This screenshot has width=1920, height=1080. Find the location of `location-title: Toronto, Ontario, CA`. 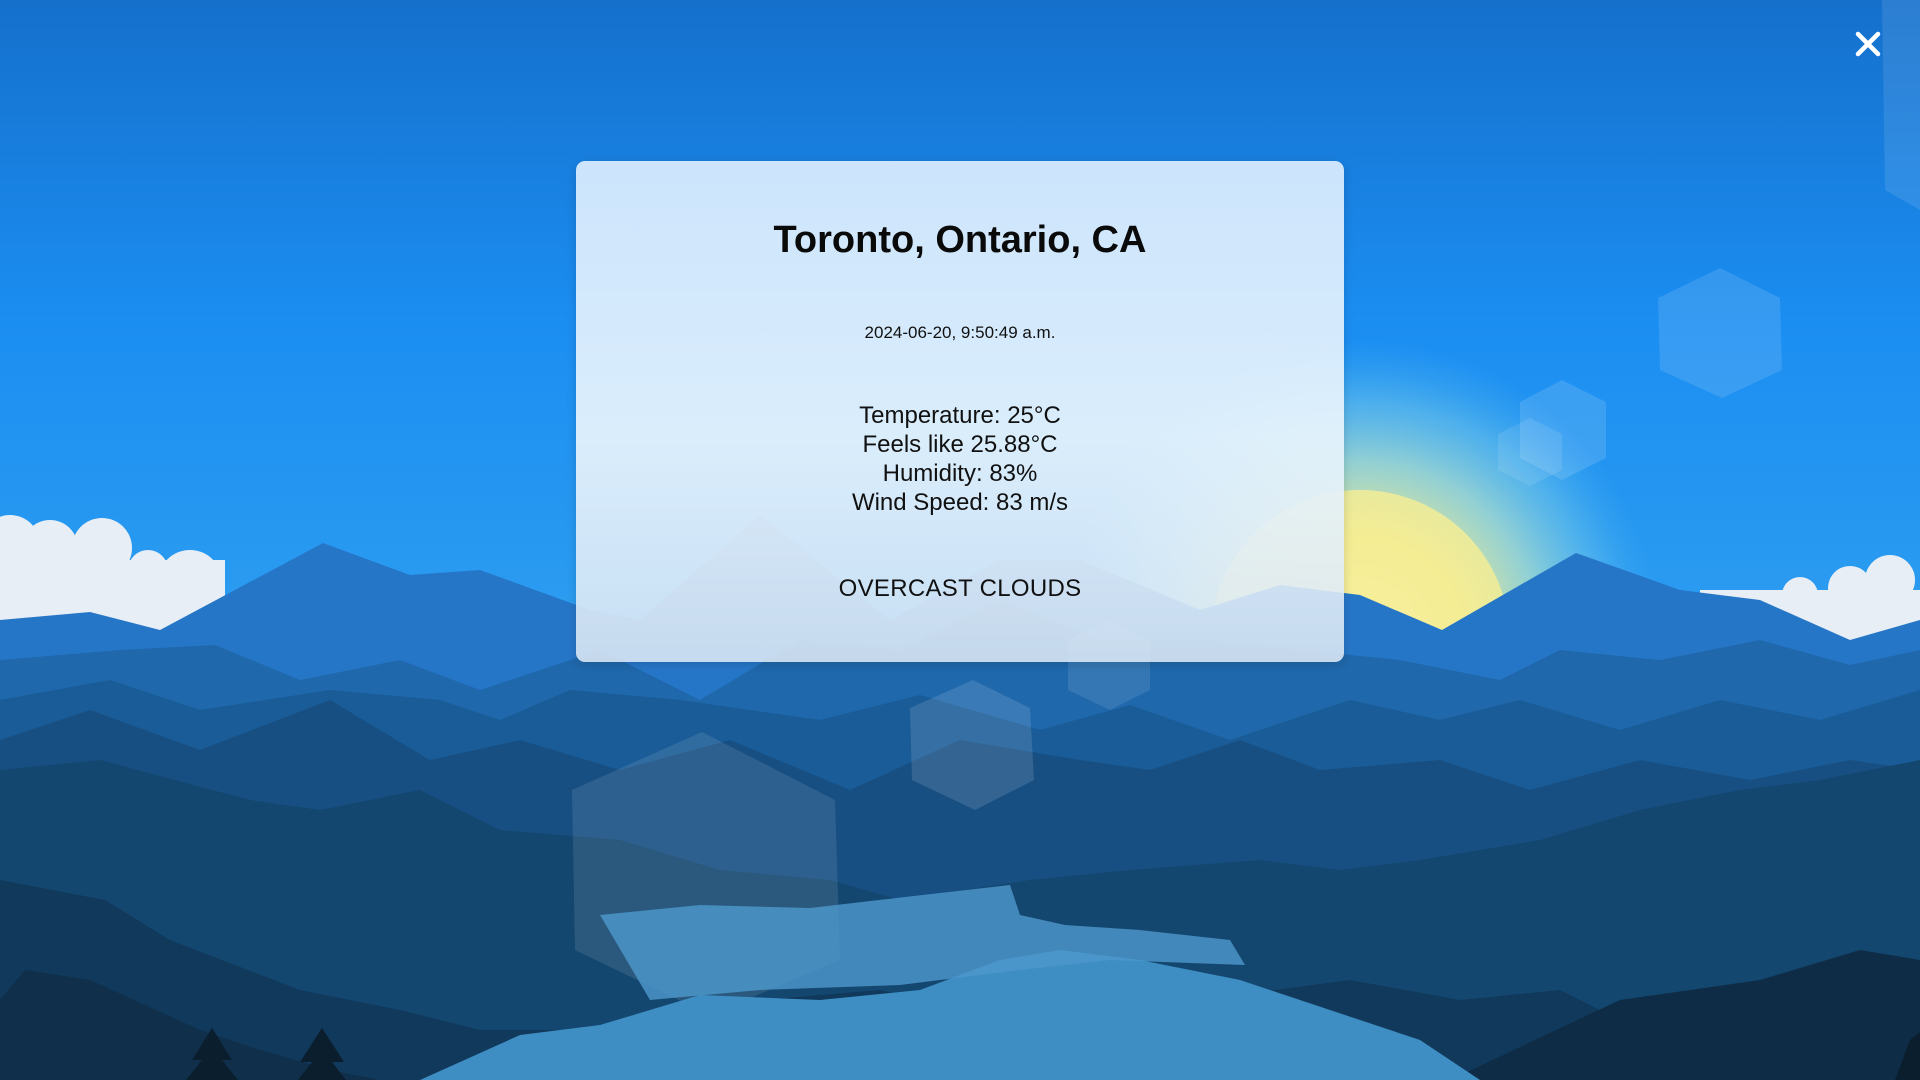

location-title: Toronto, Ontario, CA is located at coordinates (960, 240).